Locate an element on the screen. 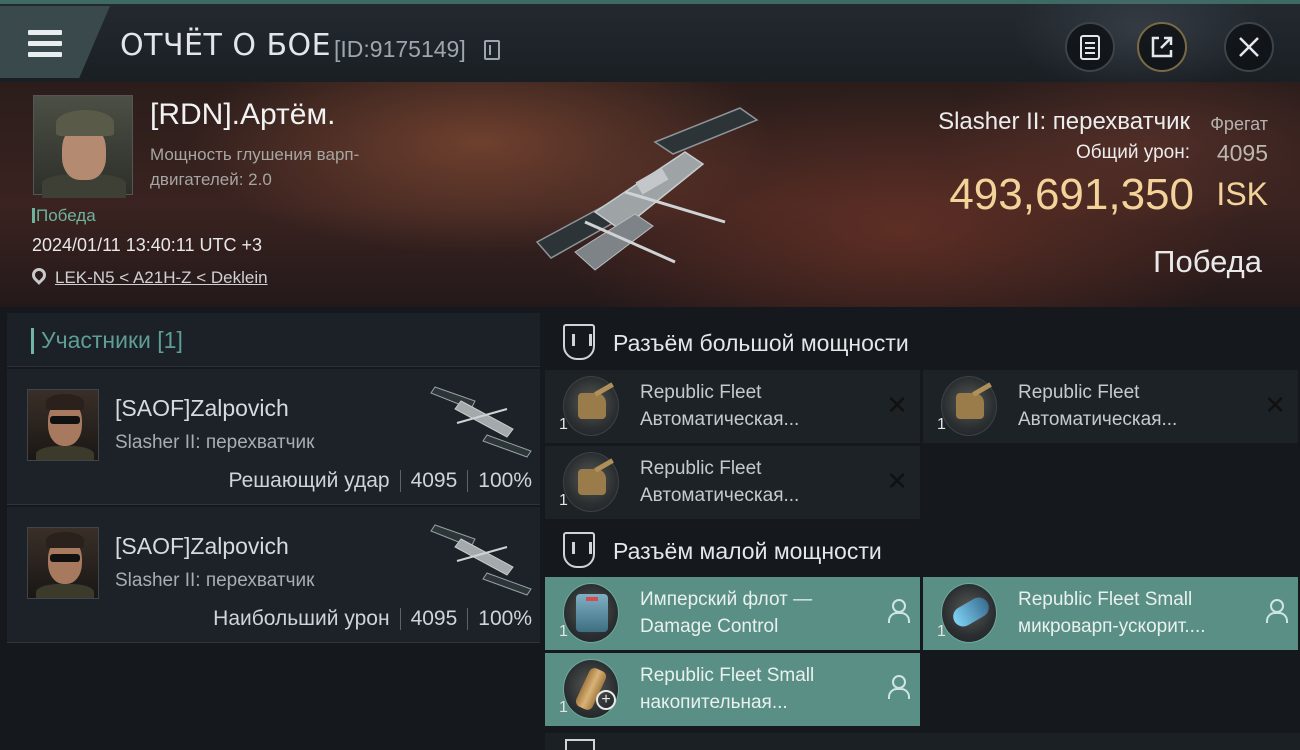 Image resolution: width=1300 pixels, height=750 pixels. isk-value: 493,691,350 is located at coordinates (1071, 194).